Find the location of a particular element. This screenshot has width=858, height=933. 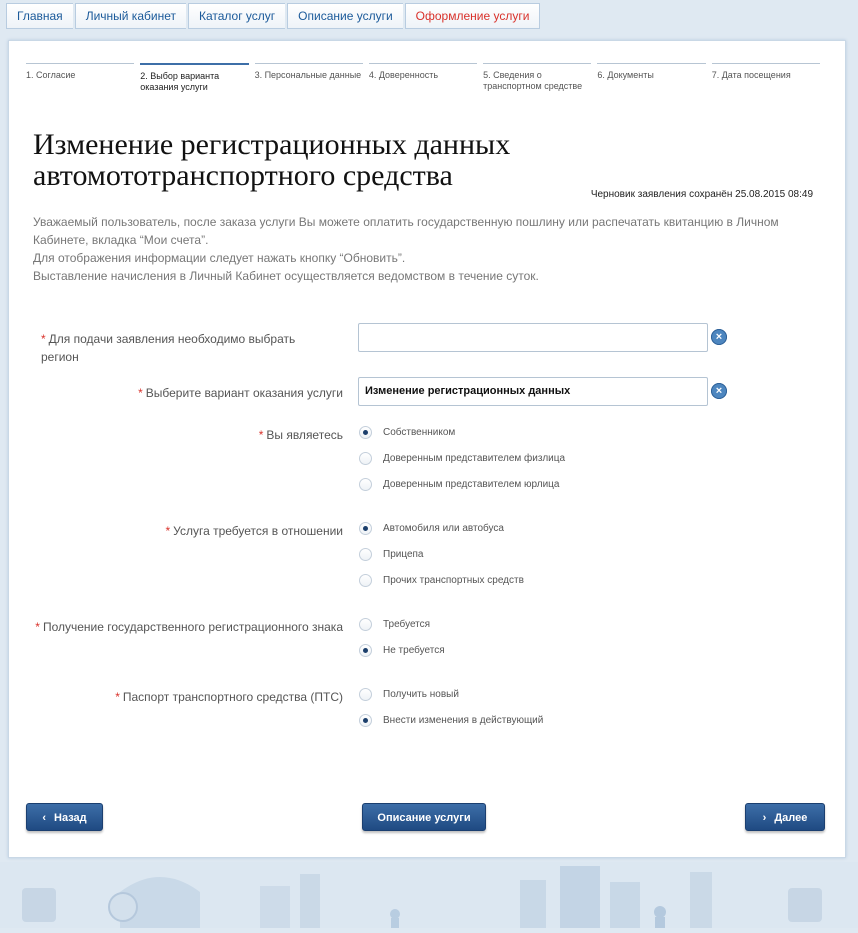

step-6: 6. Документы is located at coordinates (654, 78).